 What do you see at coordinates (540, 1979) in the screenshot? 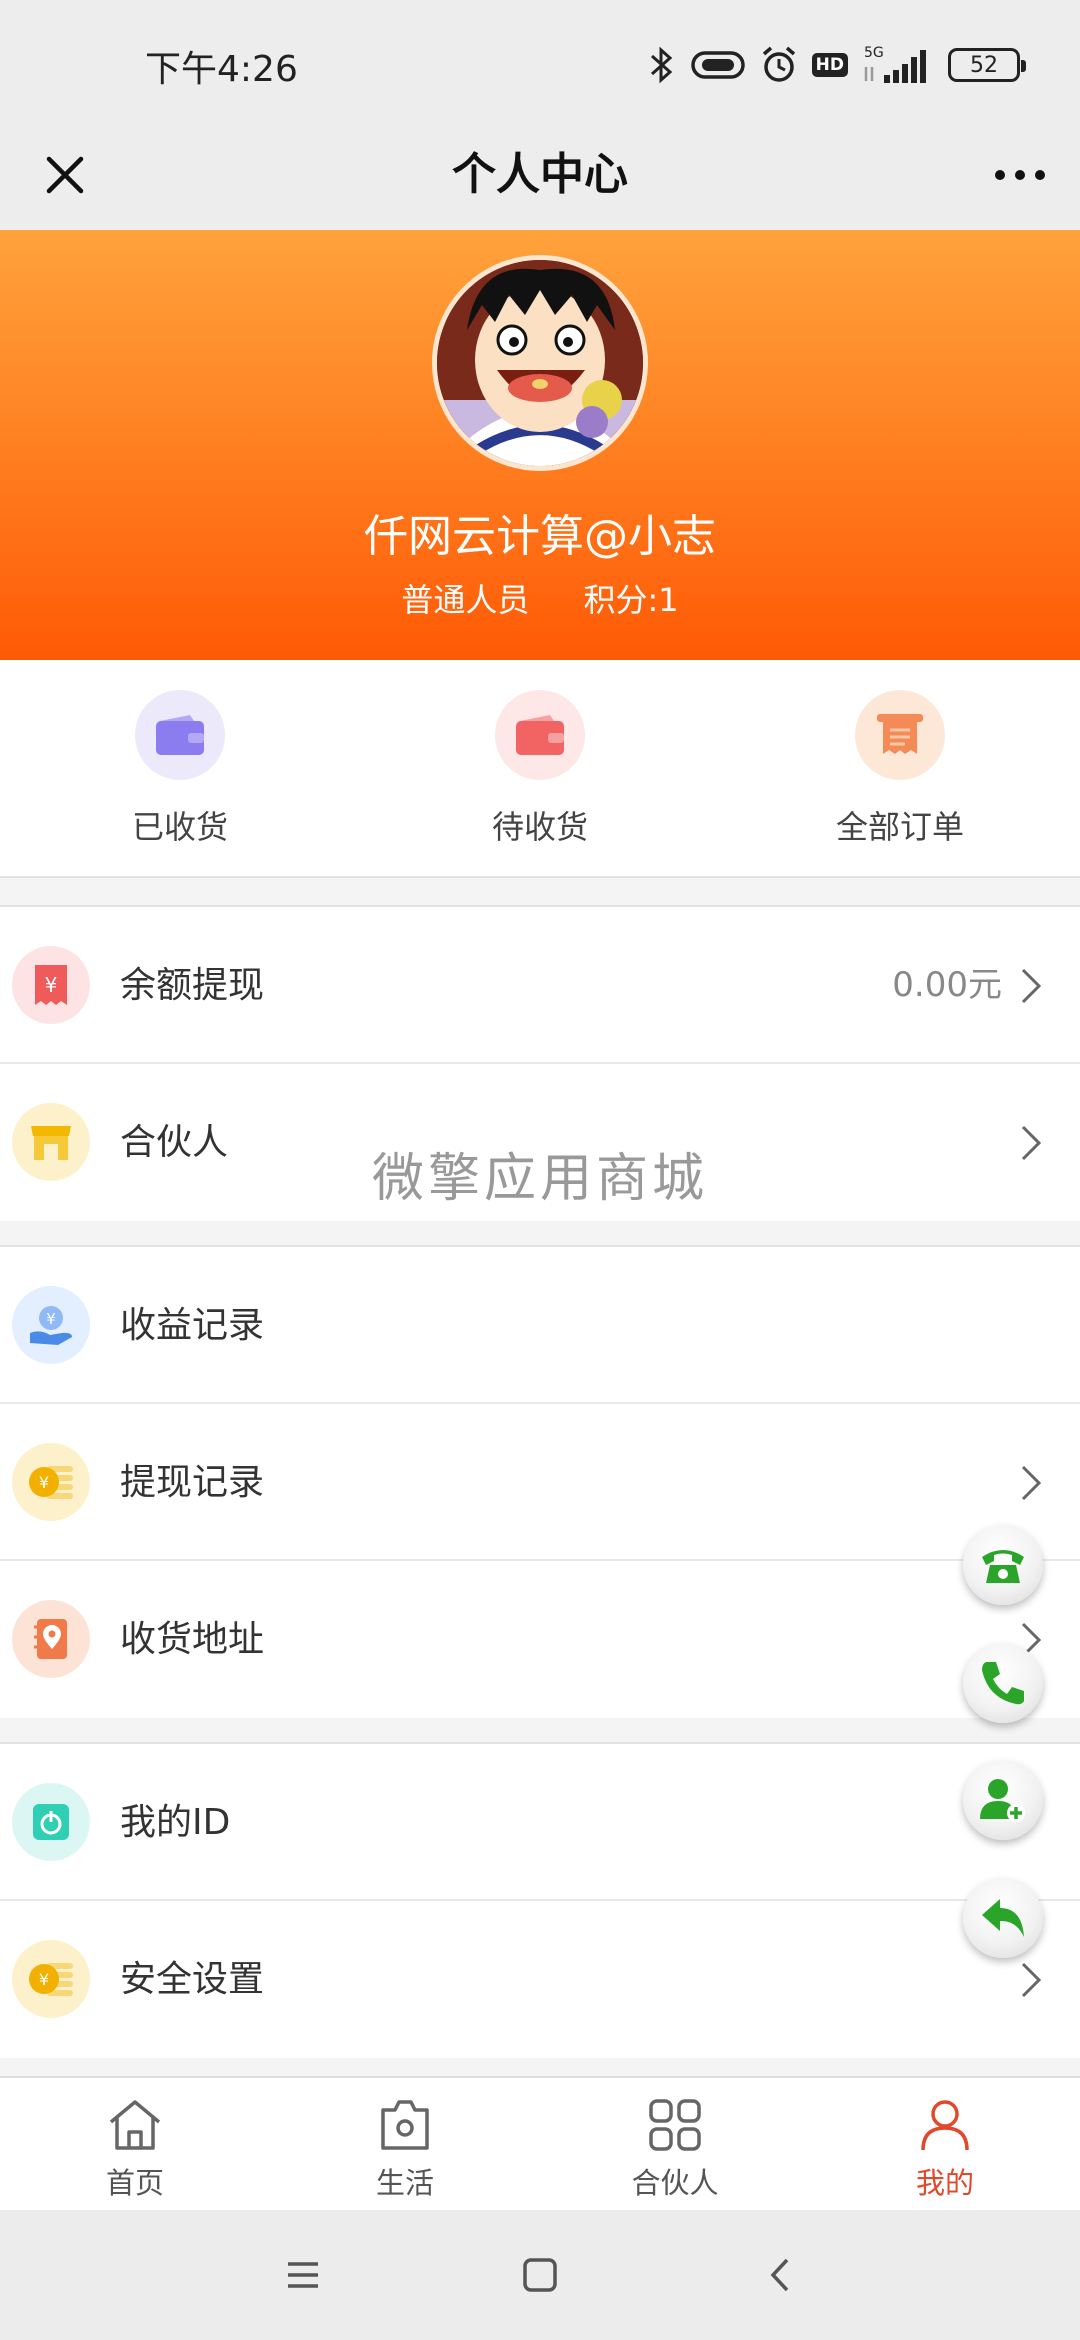
I see `menu-row-security: ¥ 安全设置` at bounding box center [540, 1979].